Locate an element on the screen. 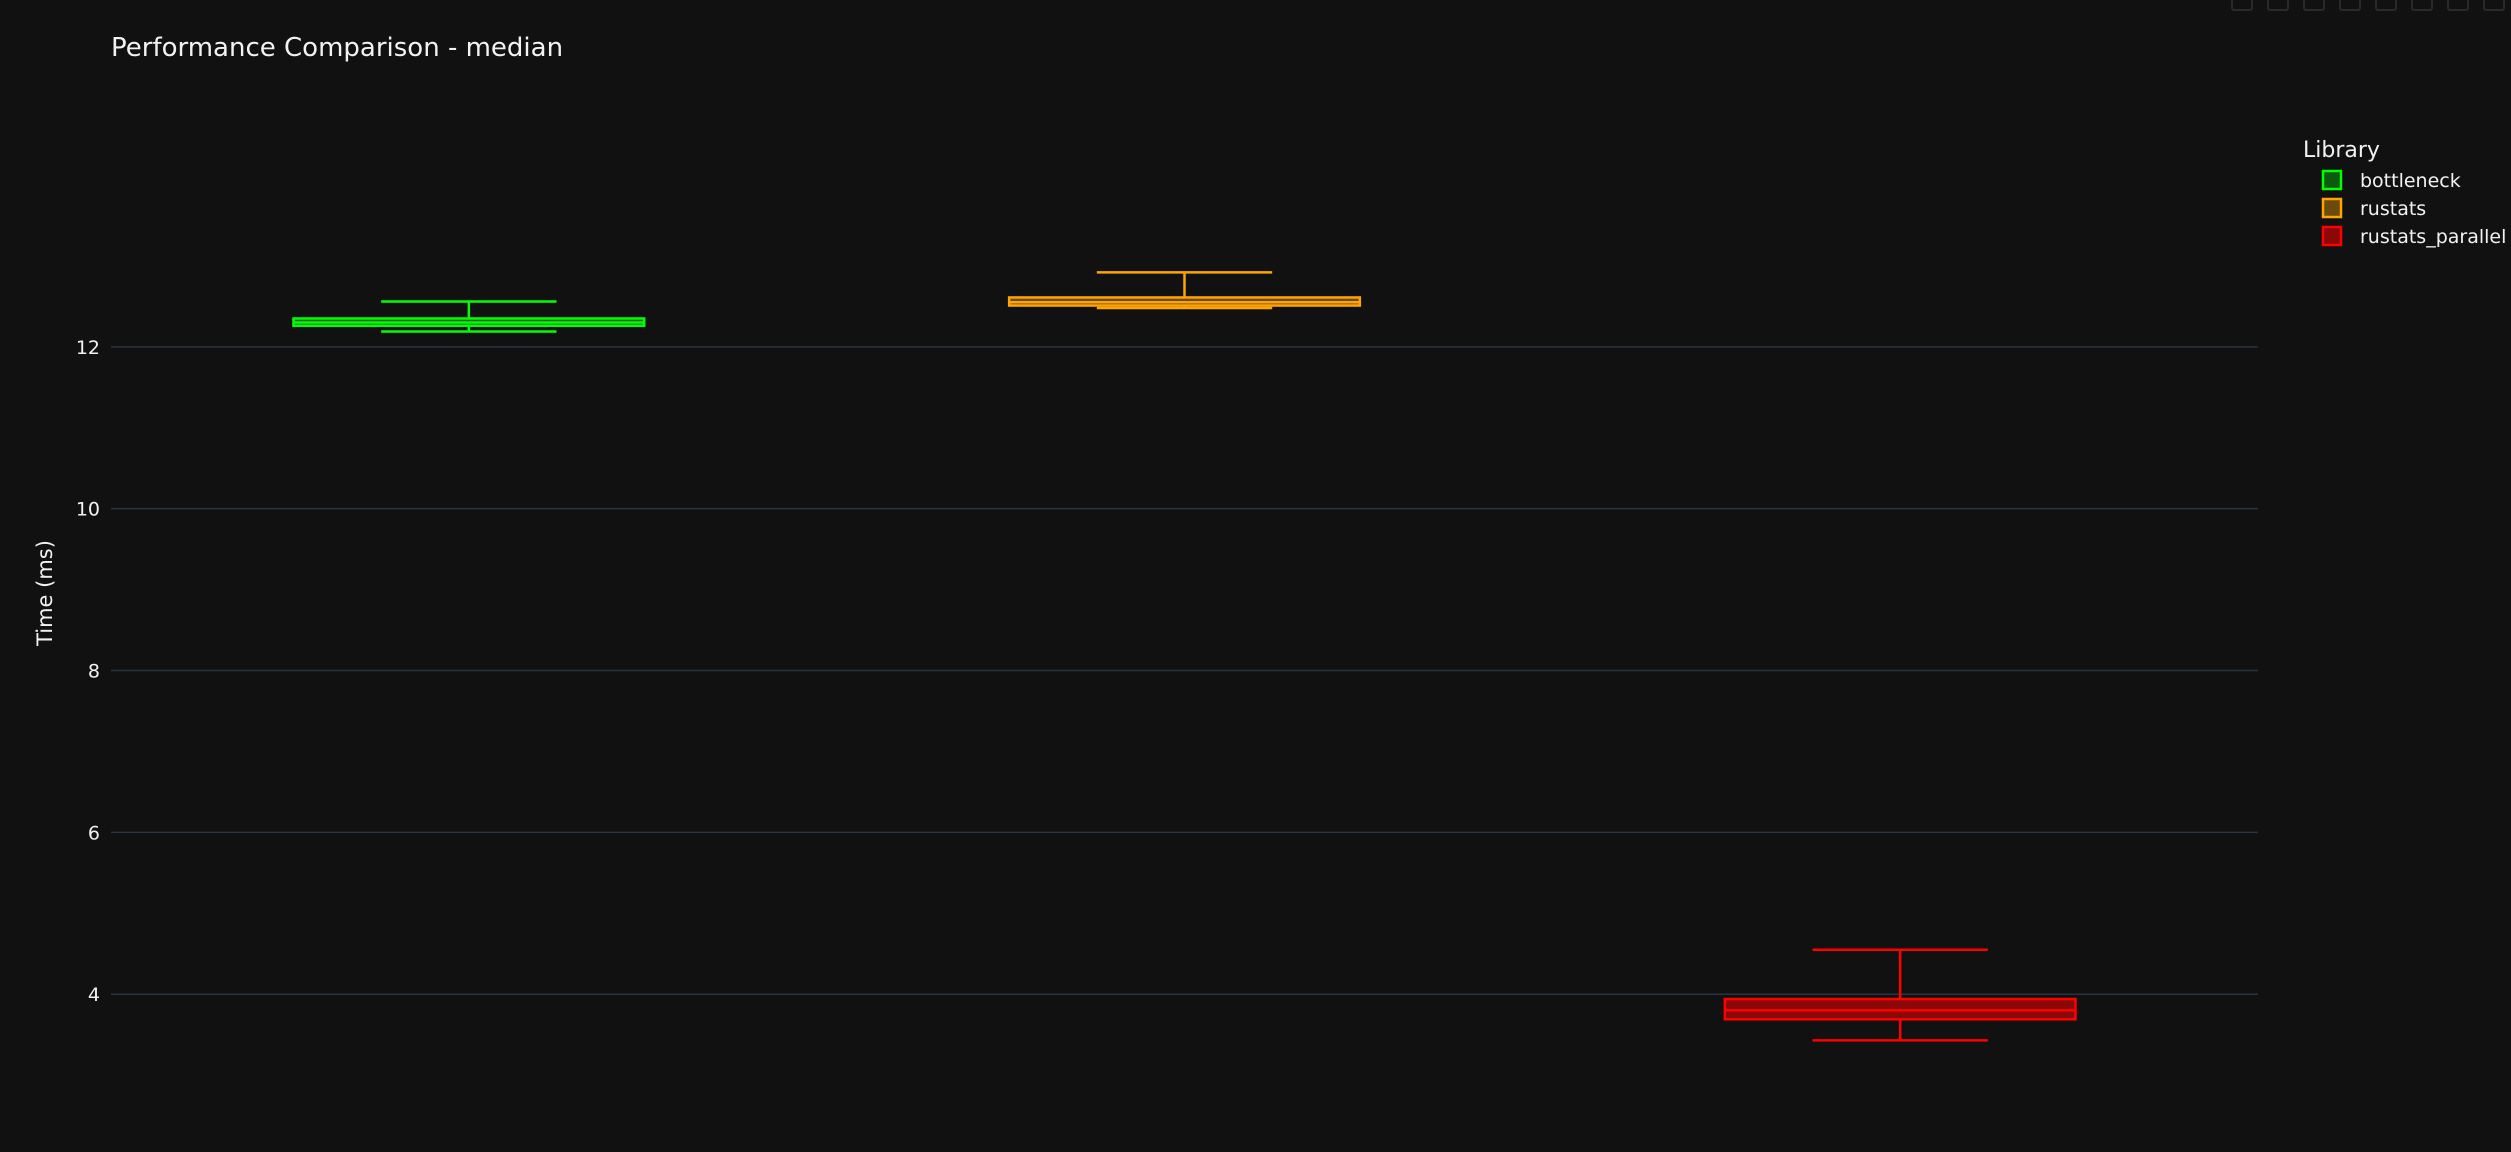 The width and height of the screenshot is (2511, 1152). box-rustats is located at coordinates (1184, 290).